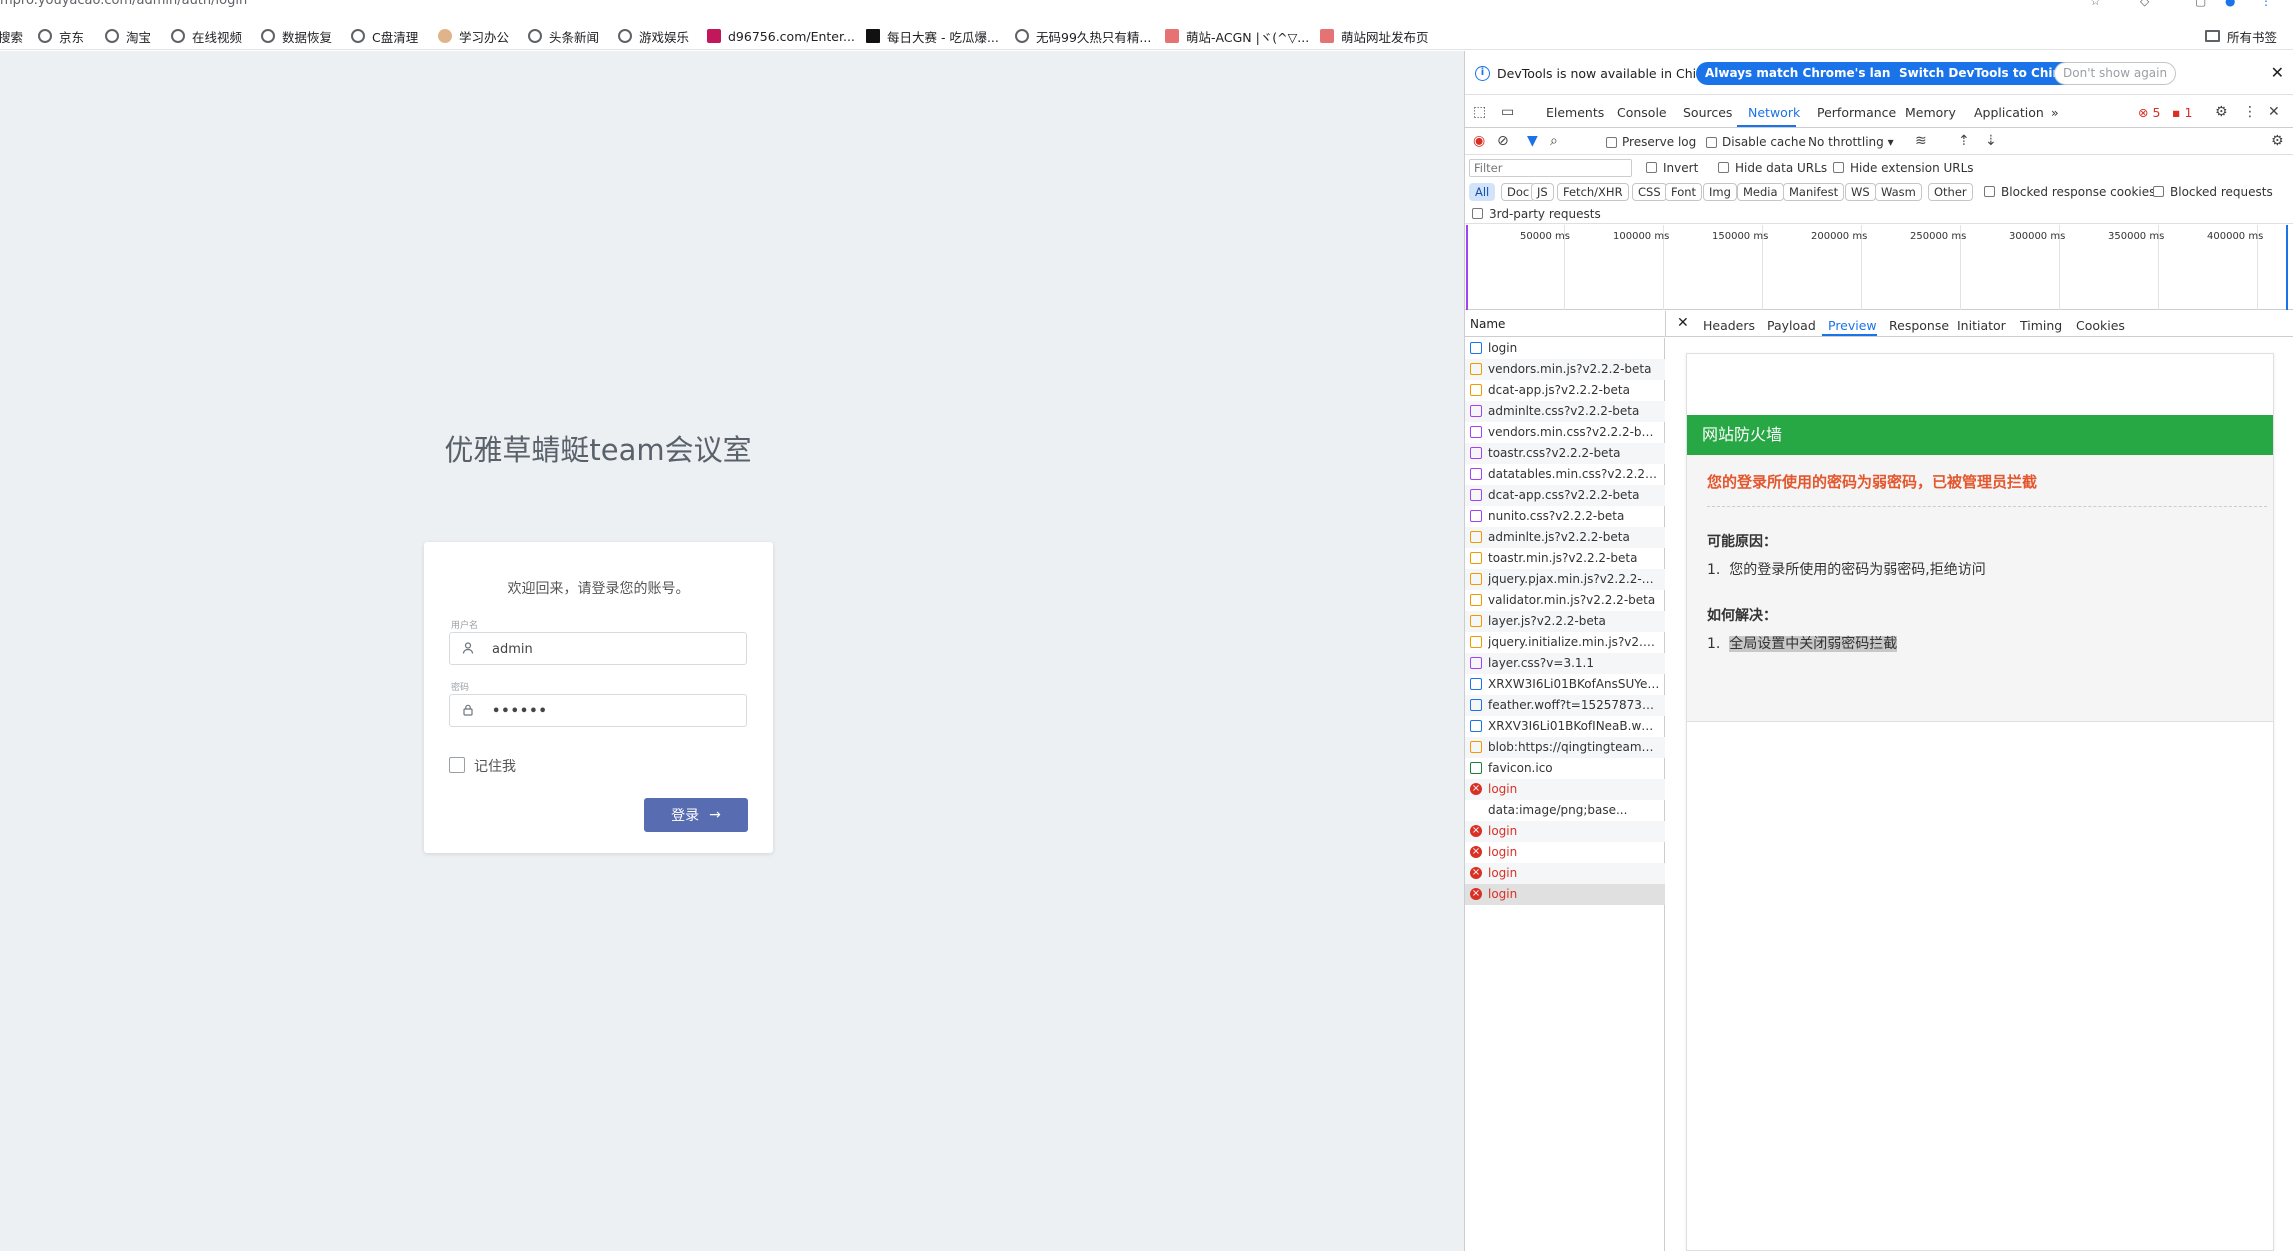 The height and width of the screenshot is (1251, 2293). What do you see at coordinates (1860, 192) in the screenshot?
I see `type-filter-ws: WS` at bounding box center [1860, 192].